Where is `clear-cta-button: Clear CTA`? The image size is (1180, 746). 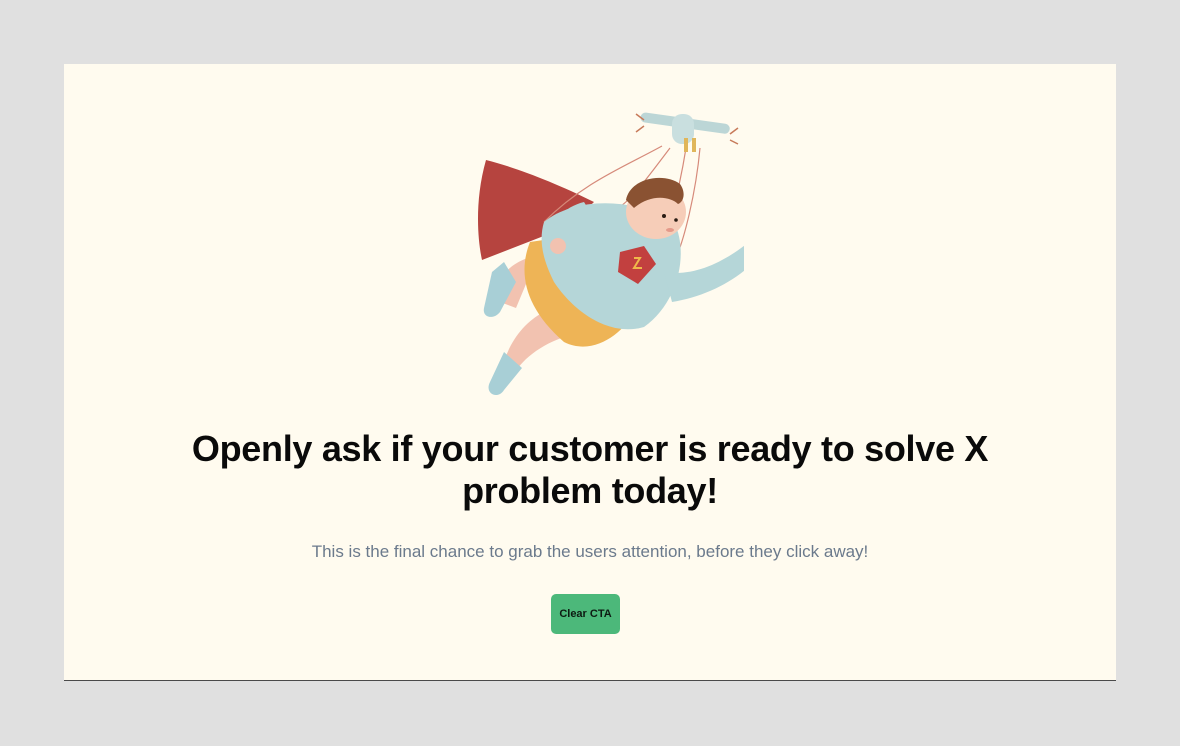
clear-cta-button: Clear CTA is located at coordinates (585, 614).